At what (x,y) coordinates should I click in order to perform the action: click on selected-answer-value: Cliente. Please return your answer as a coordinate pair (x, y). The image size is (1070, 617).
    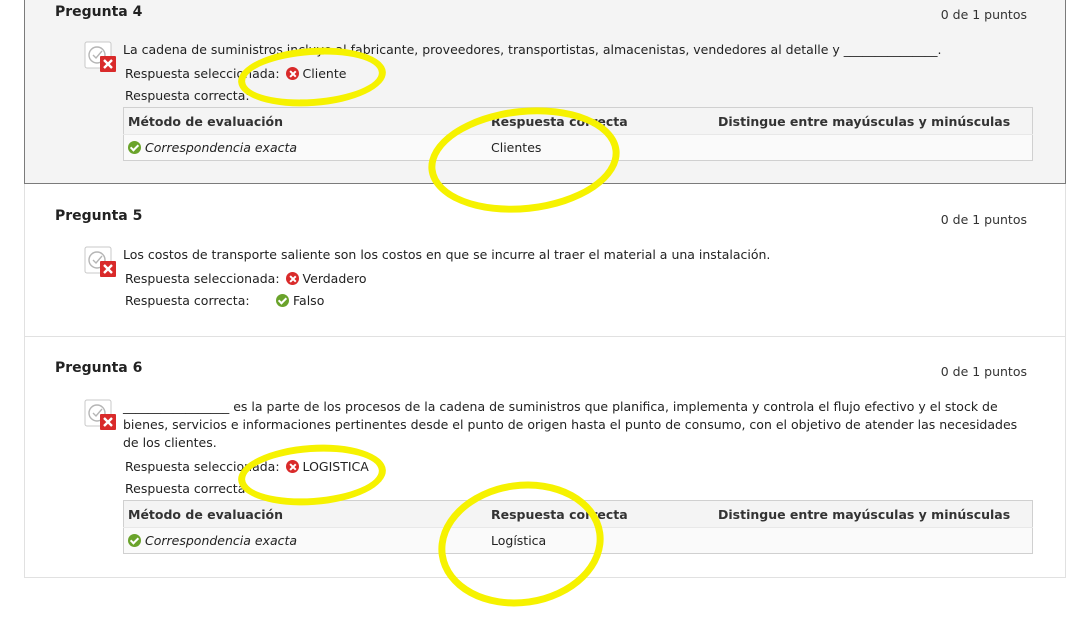
    Looking at the image, I should click on (324, 73).